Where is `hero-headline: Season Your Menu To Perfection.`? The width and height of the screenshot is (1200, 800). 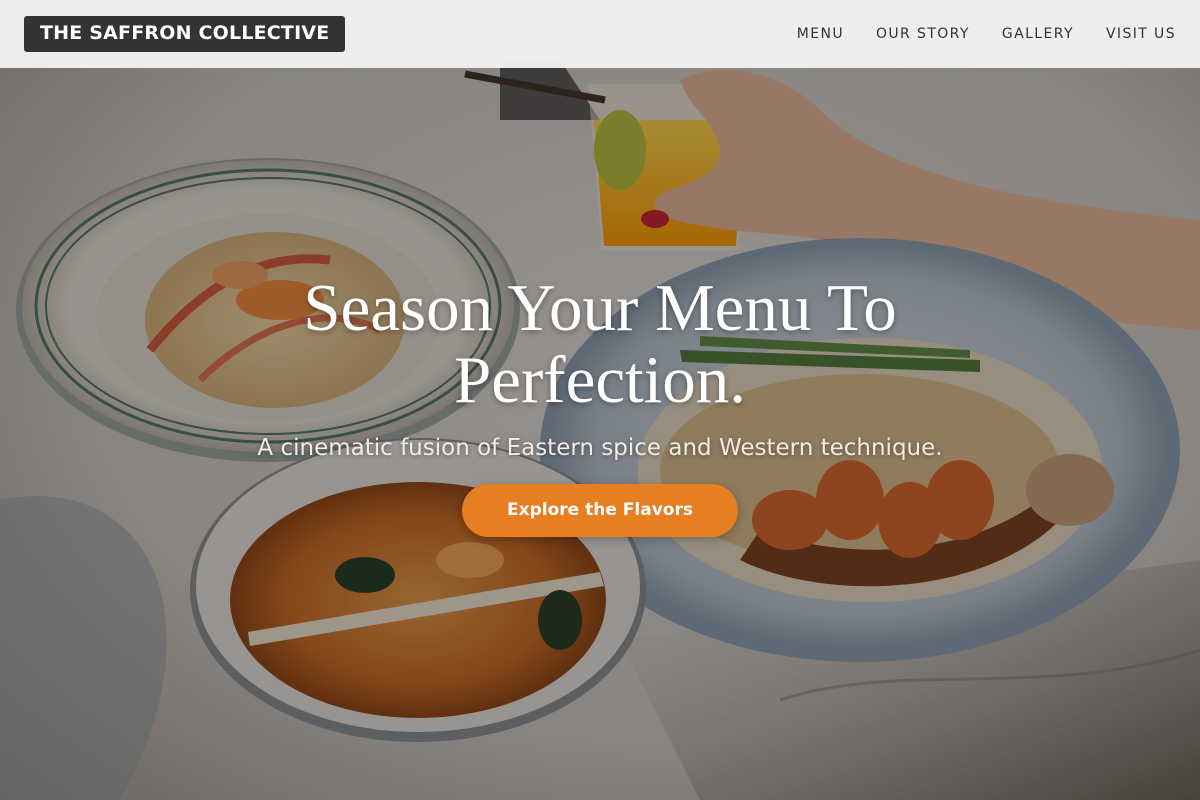
hero-headline: Season Your Menu To Perfection. is located at coordinates (600, 344).